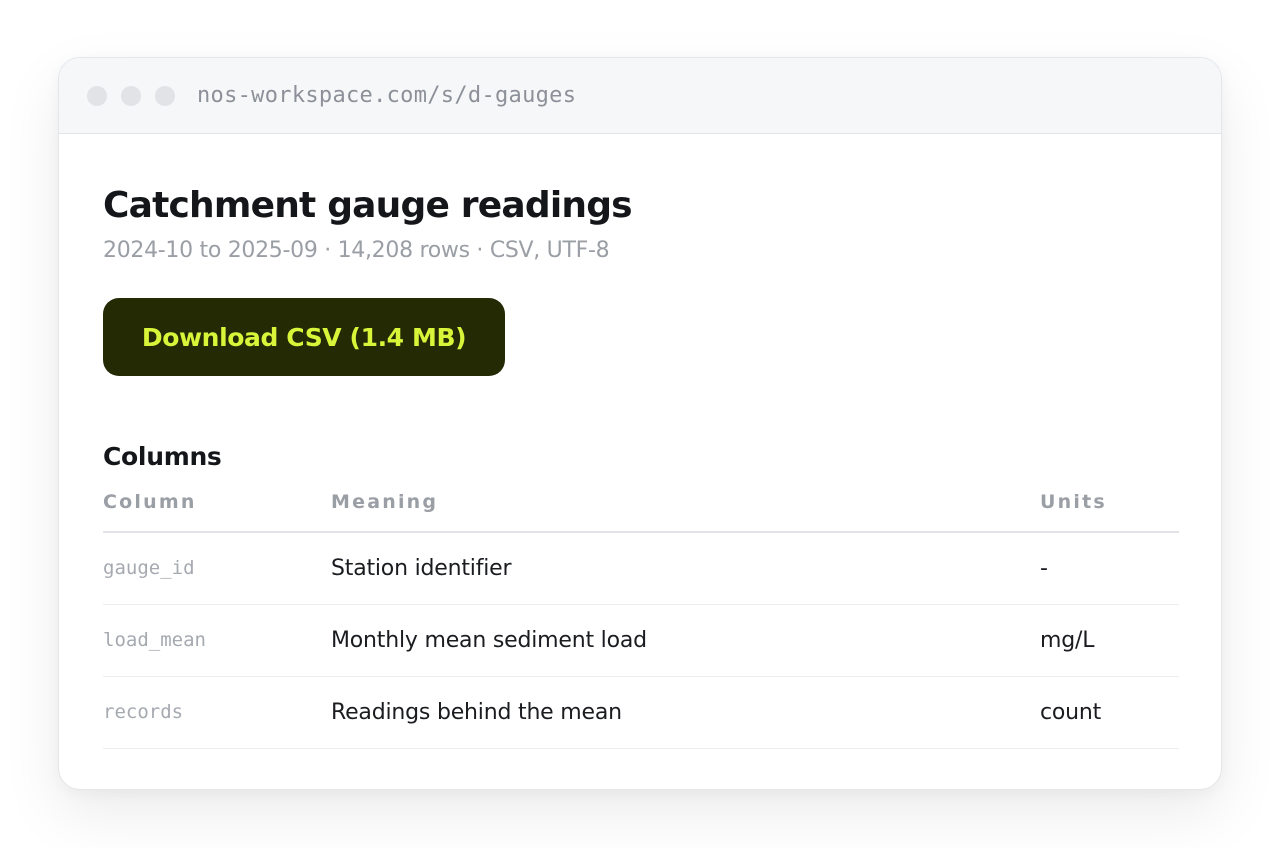 This screenshot has height=848, width=1280. I want to click on browser-titlebar: nos-workspace.com/s/d-gauges, so click(640, 96).